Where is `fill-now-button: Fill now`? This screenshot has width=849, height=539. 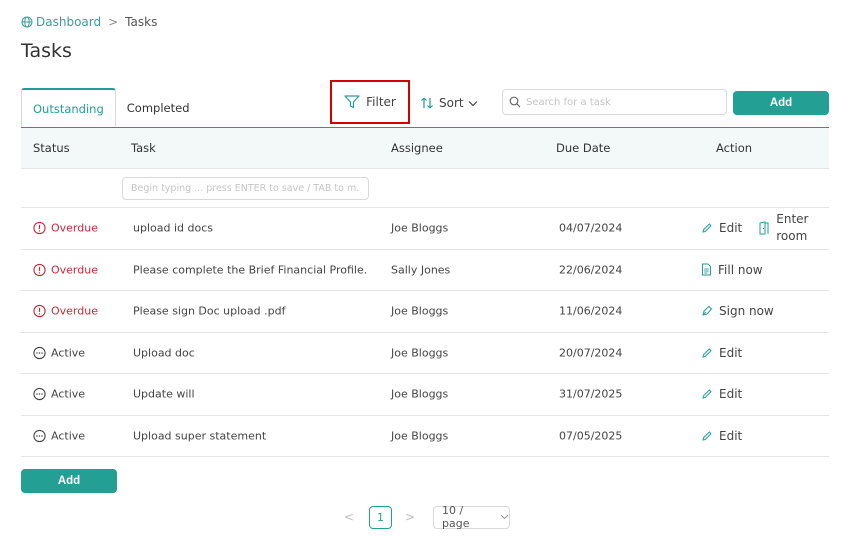 fill-now-button: Fill now is located at coordinates (732, 270).